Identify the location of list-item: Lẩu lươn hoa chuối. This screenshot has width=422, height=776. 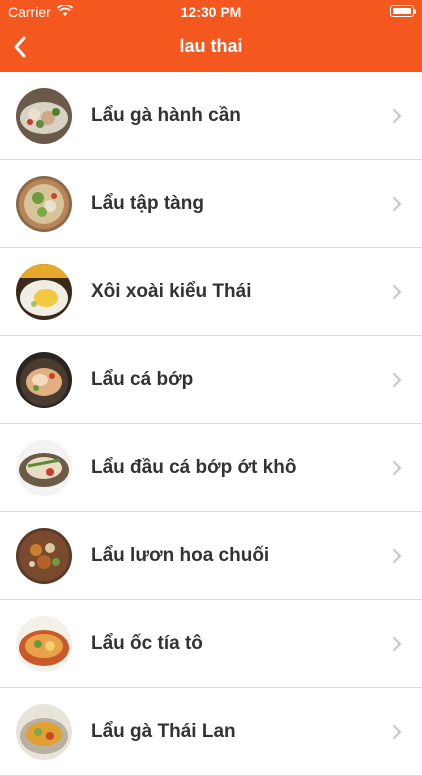
(211, 556).